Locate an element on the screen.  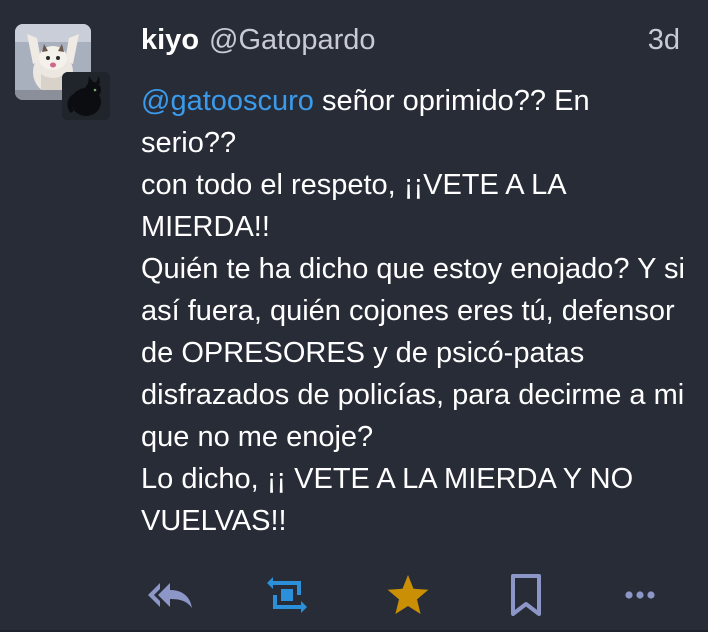
favourite-button is located at coordinates (408, 595).